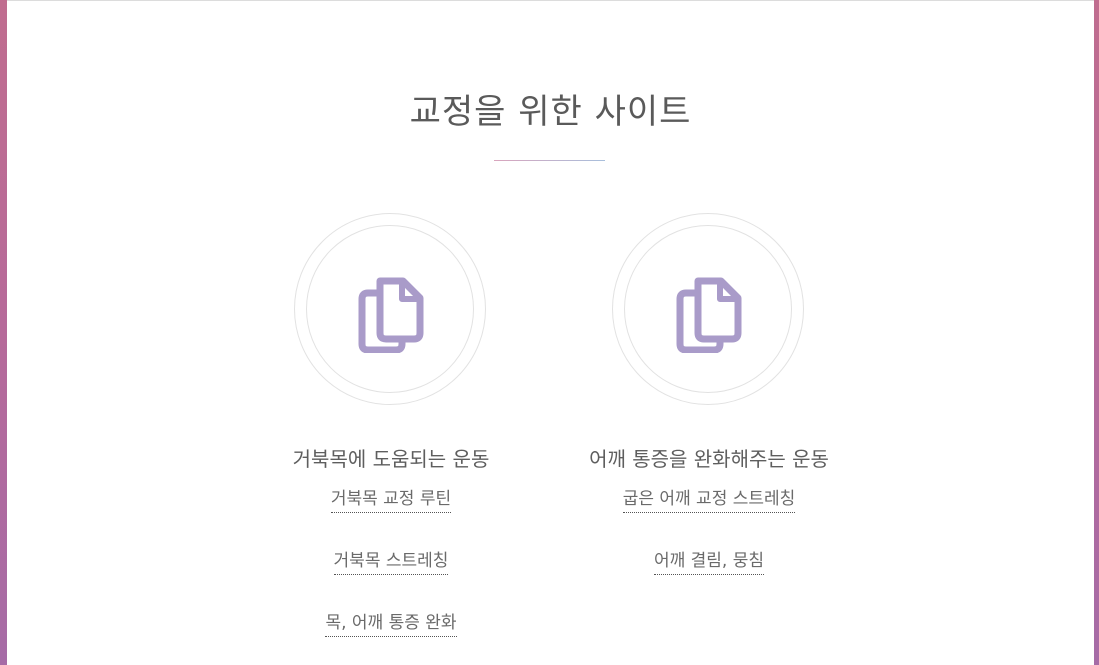 The image size is (1099, 665). Describe the element at coordinates (391, 562) in the screenshot. I see `link-turtle-neck-stretching: 거북목 스트레칭` at that location.